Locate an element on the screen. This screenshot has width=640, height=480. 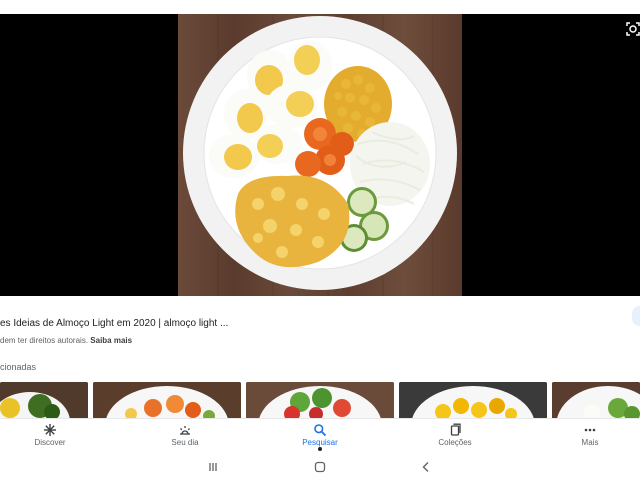
search-icon is located at coordinates (320, 430).